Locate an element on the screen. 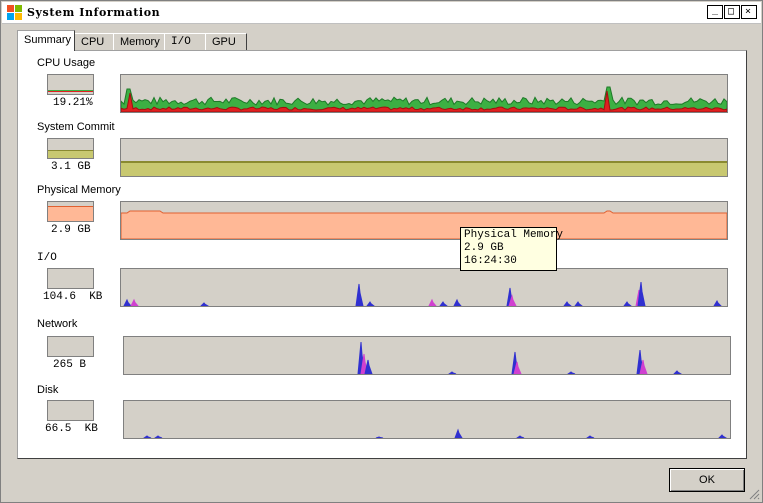  maximize-button: □ is located at coordinates (732, 12).